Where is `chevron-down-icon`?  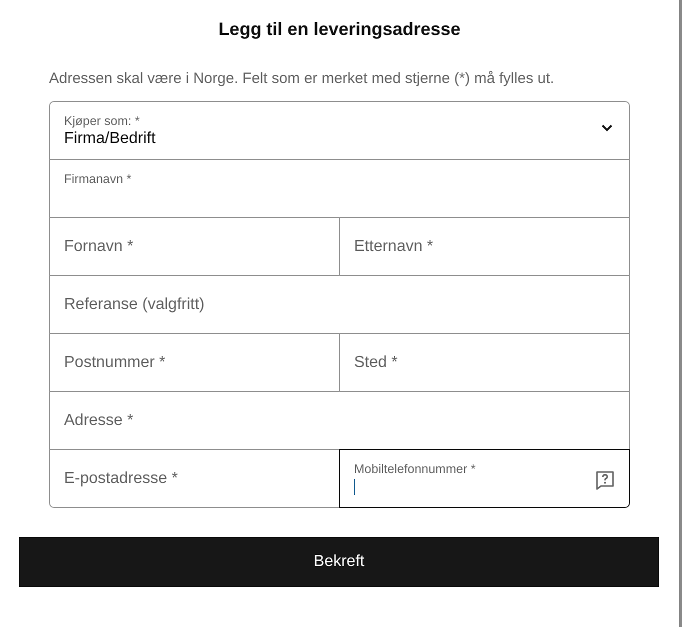
chevron-down-icon is located at coordinates (607, 128).